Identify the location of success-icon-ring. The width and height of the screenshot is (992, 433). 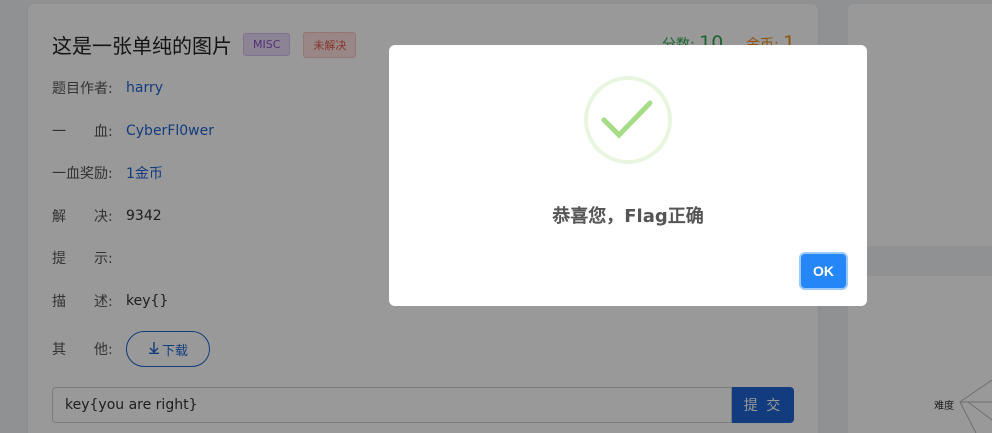
(628, 120).